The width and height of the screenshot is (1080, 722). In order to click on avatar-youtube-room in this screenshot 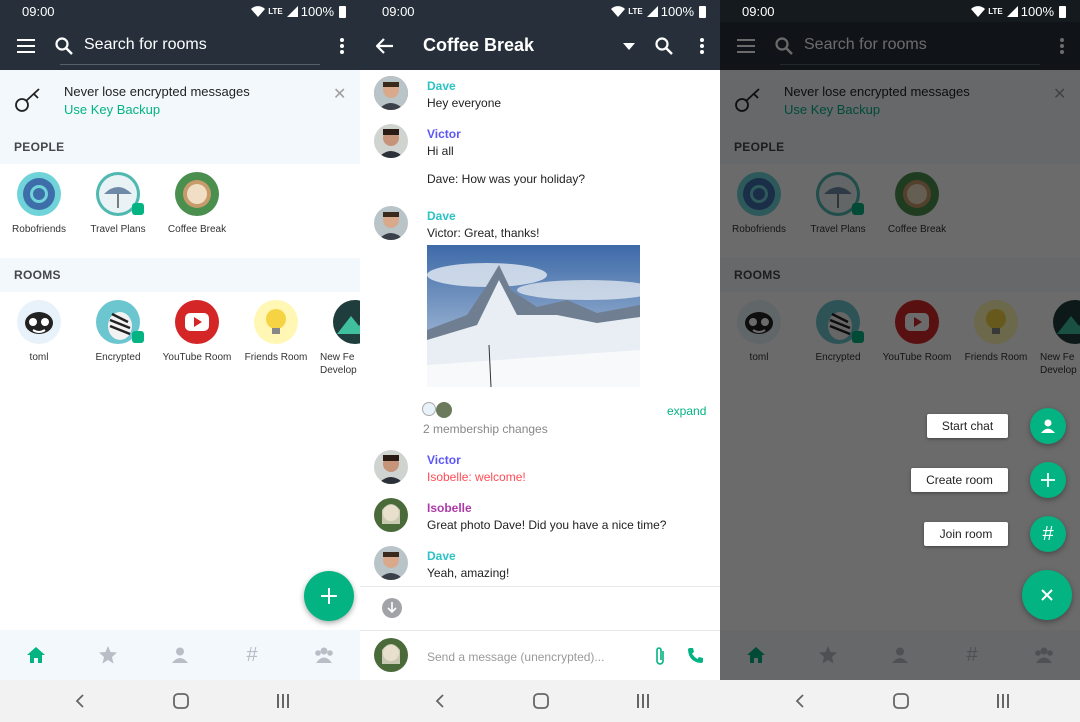, I will do `click(197, 322)`.